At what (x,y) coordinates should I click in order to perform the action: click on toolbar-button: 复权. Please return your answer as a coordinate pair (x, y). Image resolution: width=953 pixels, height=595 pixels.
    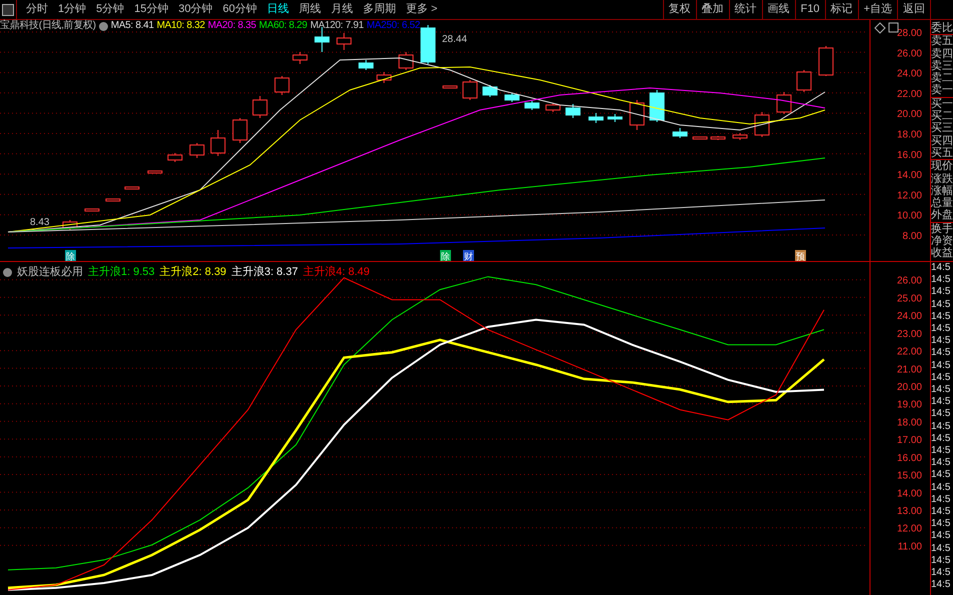
    Looking at the image, I should click on (679, 9).